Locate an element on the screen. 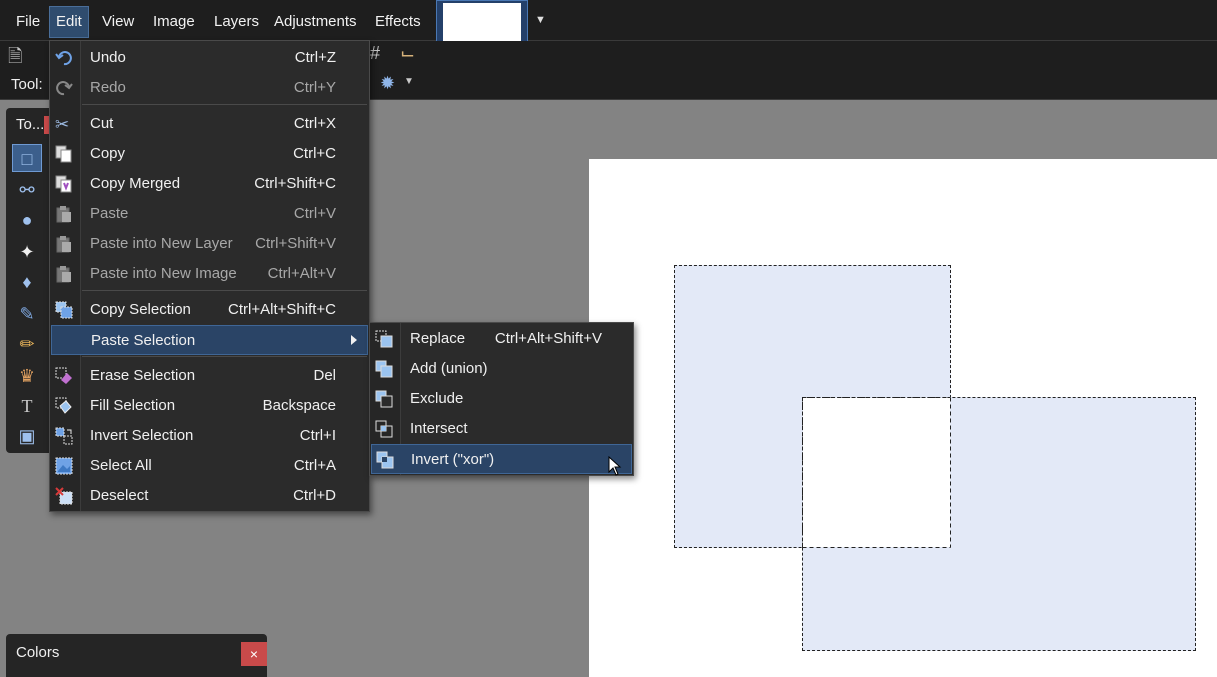 The height and width of the screenshot is (677, 1217). menu-item-paste-new-image: Paste into New Image Ctrl+Alt+V is located at coordinates (209, 274).